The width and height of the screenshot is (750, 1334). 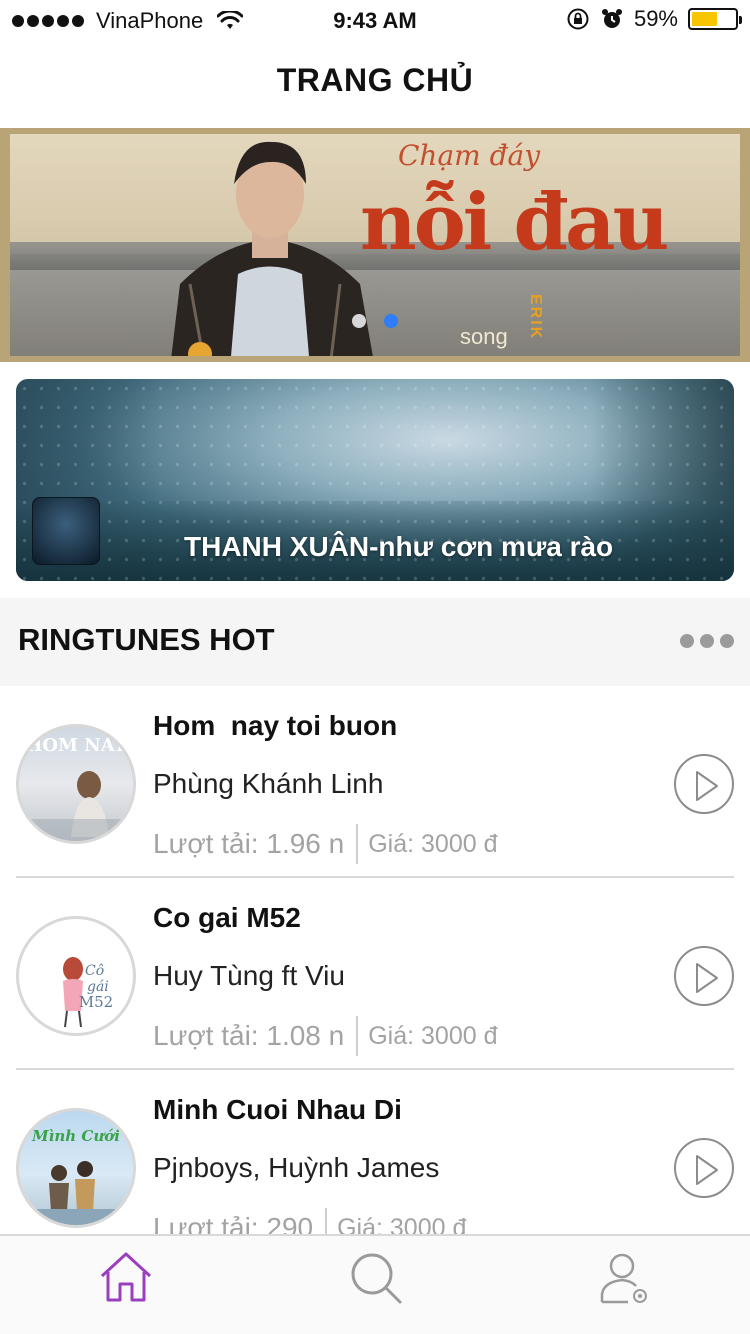 I want to click on download-count: Lượt tải: 290, so click(x=233, y=1223).